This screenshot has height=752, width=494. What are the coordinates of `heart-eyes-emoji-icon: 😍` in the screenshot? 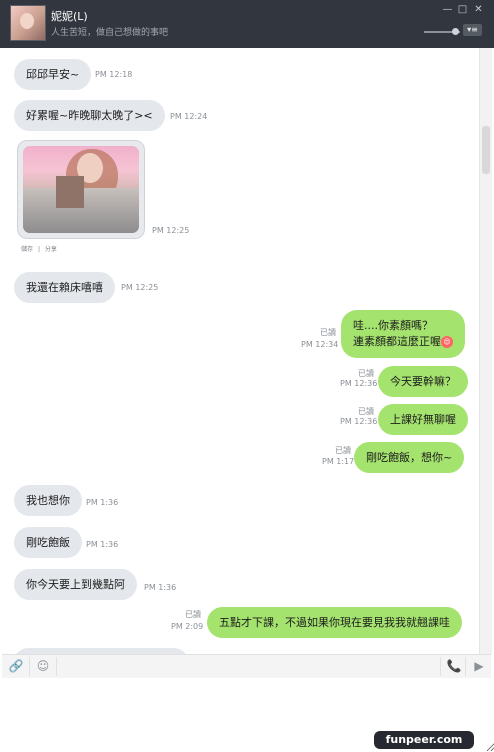 It's located at (447, 342).